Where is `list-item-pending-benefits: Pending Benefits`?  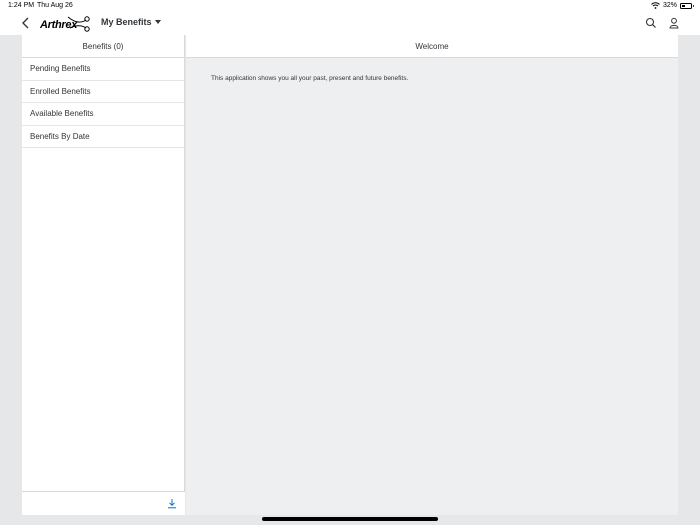
list-item-pending-benefits: Pending Benefits is located at coordinates (103, 69).